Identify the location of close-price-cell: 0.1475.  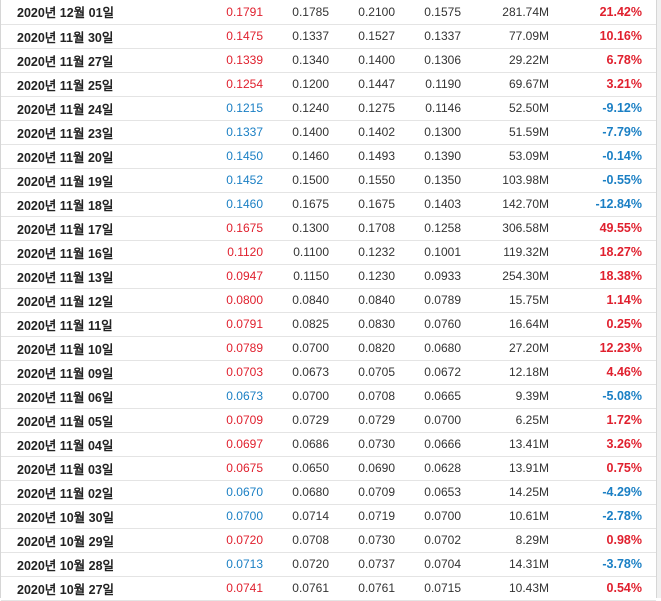
(224, 36).